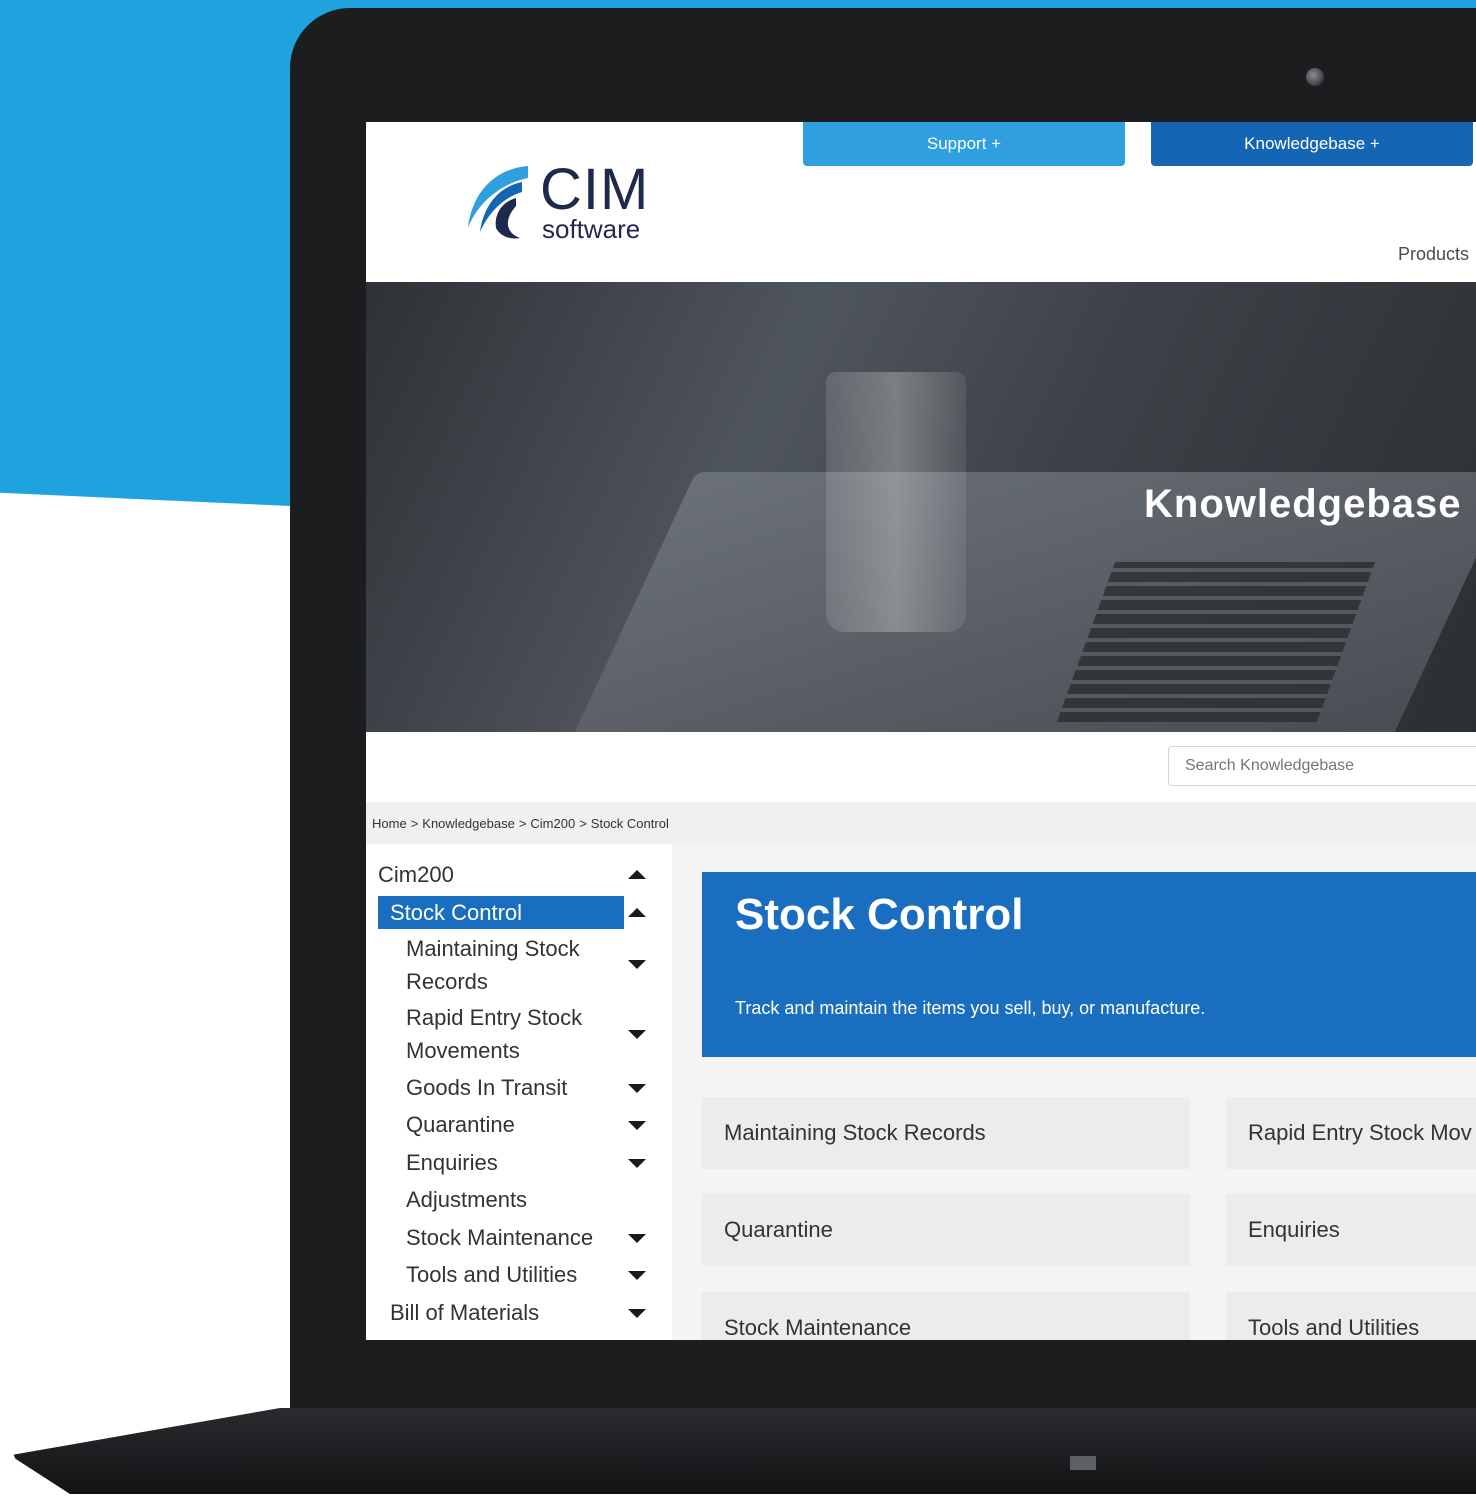 Image resolution: width=1476 pixels, height=1509 pixels. Describe the element at coordinates (1315, 77) in the screenshot. I see `camera-icon` at that location.